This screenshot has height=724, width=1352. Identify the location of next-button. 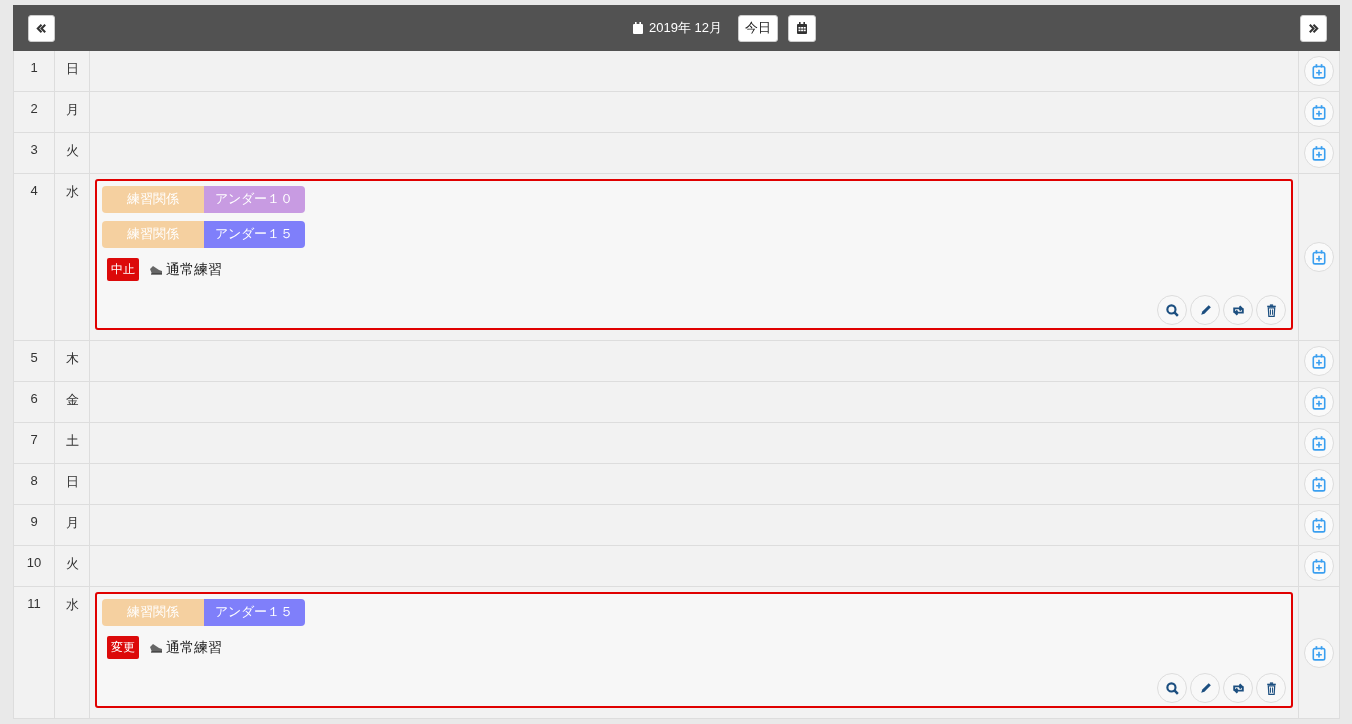
(1313, 28).